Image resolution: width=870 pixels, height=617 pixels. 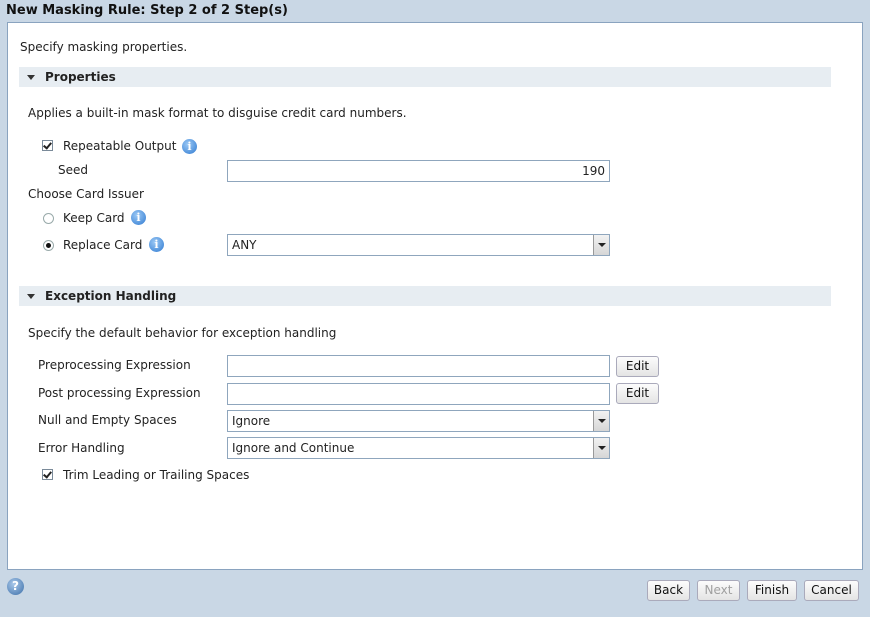 What do you see at coordinates (15, 586) in the screenshot?
I see `help-icon: ?` at bounding box center [15, 586].